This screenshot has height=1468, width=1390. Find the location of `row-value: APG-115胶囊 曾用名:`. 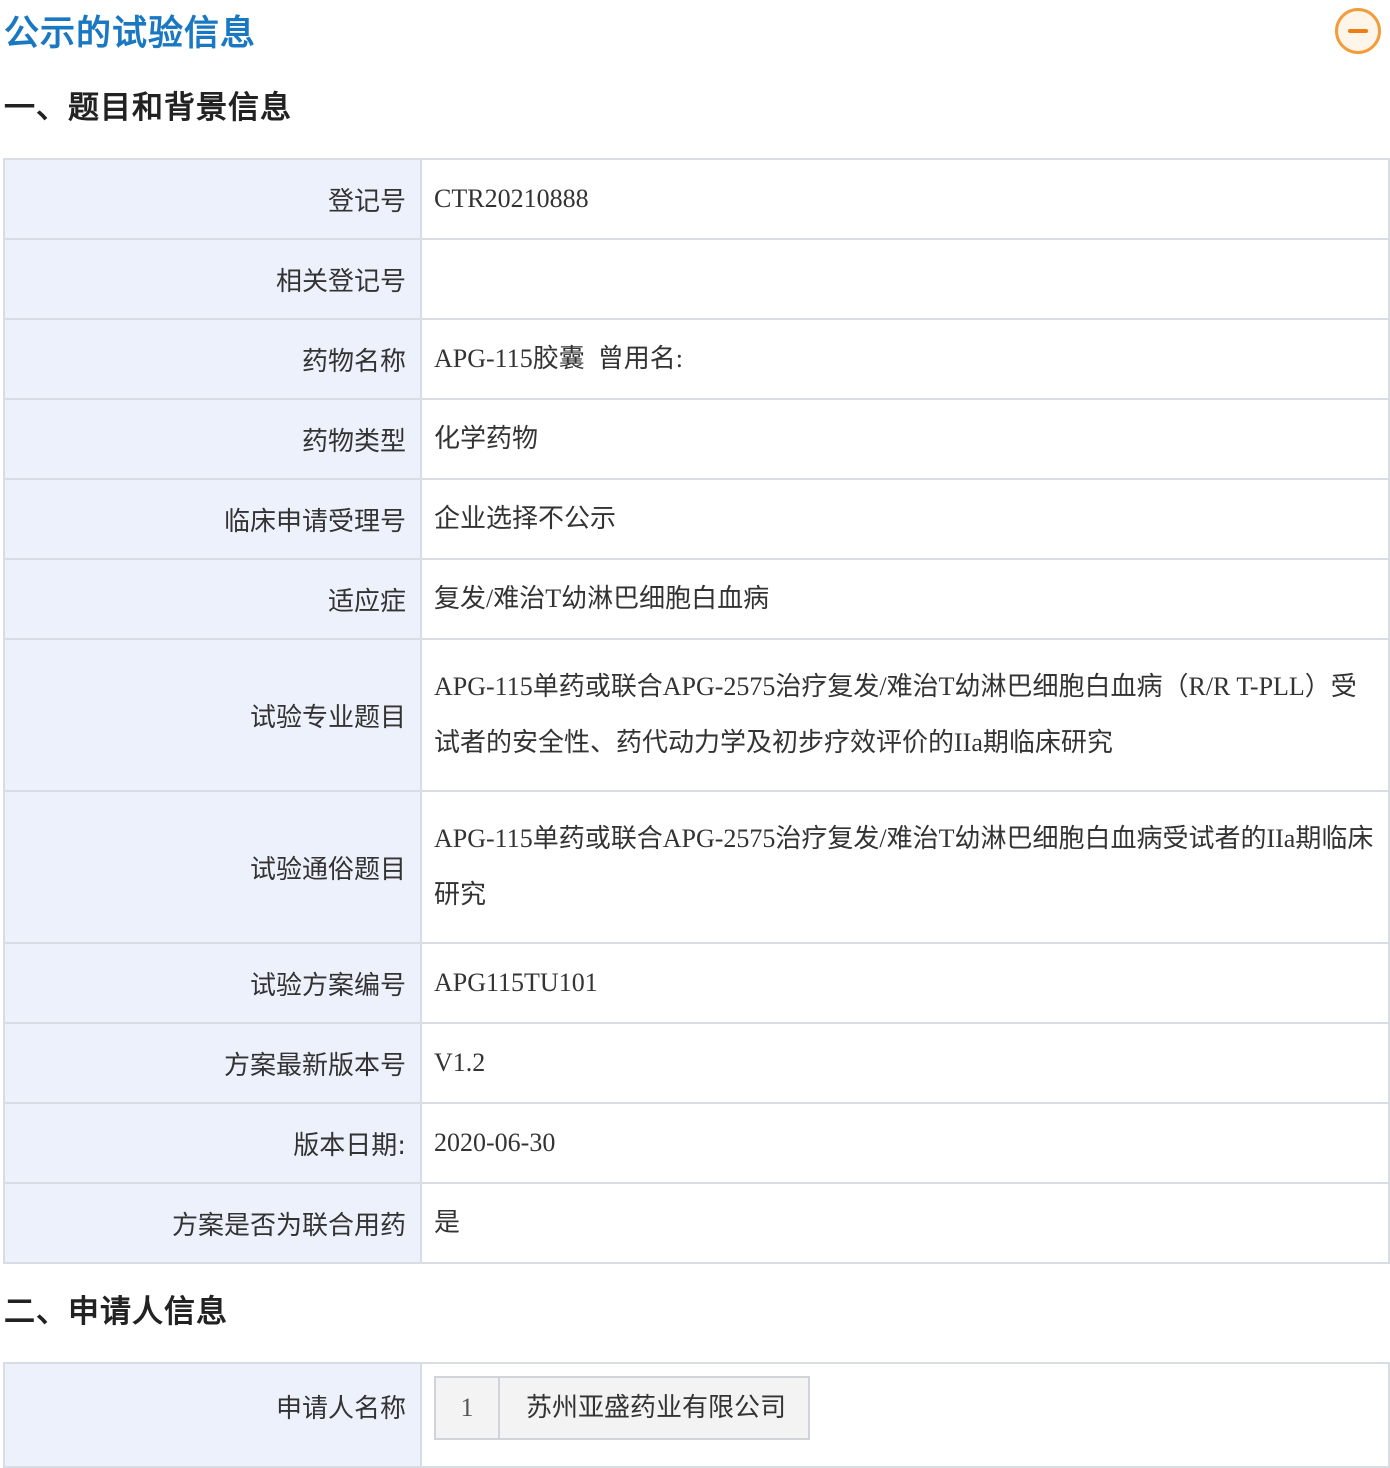

row-value: APG-115胶囊 曾用名: is located at coordinates (905, 359).